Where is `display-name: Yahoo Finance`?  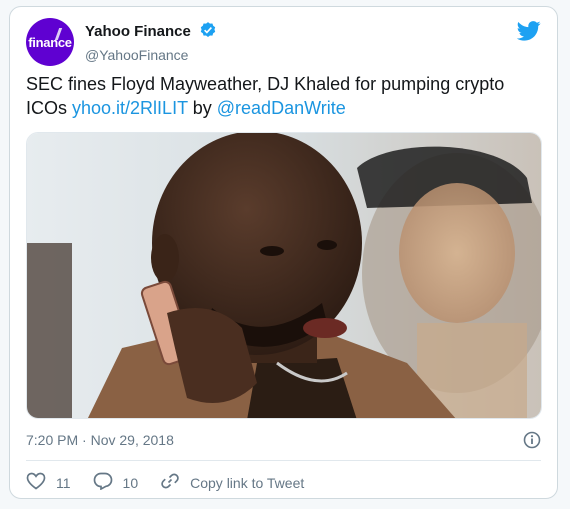
display-name: Yahoo Finance is located at coordinates (138, 31).